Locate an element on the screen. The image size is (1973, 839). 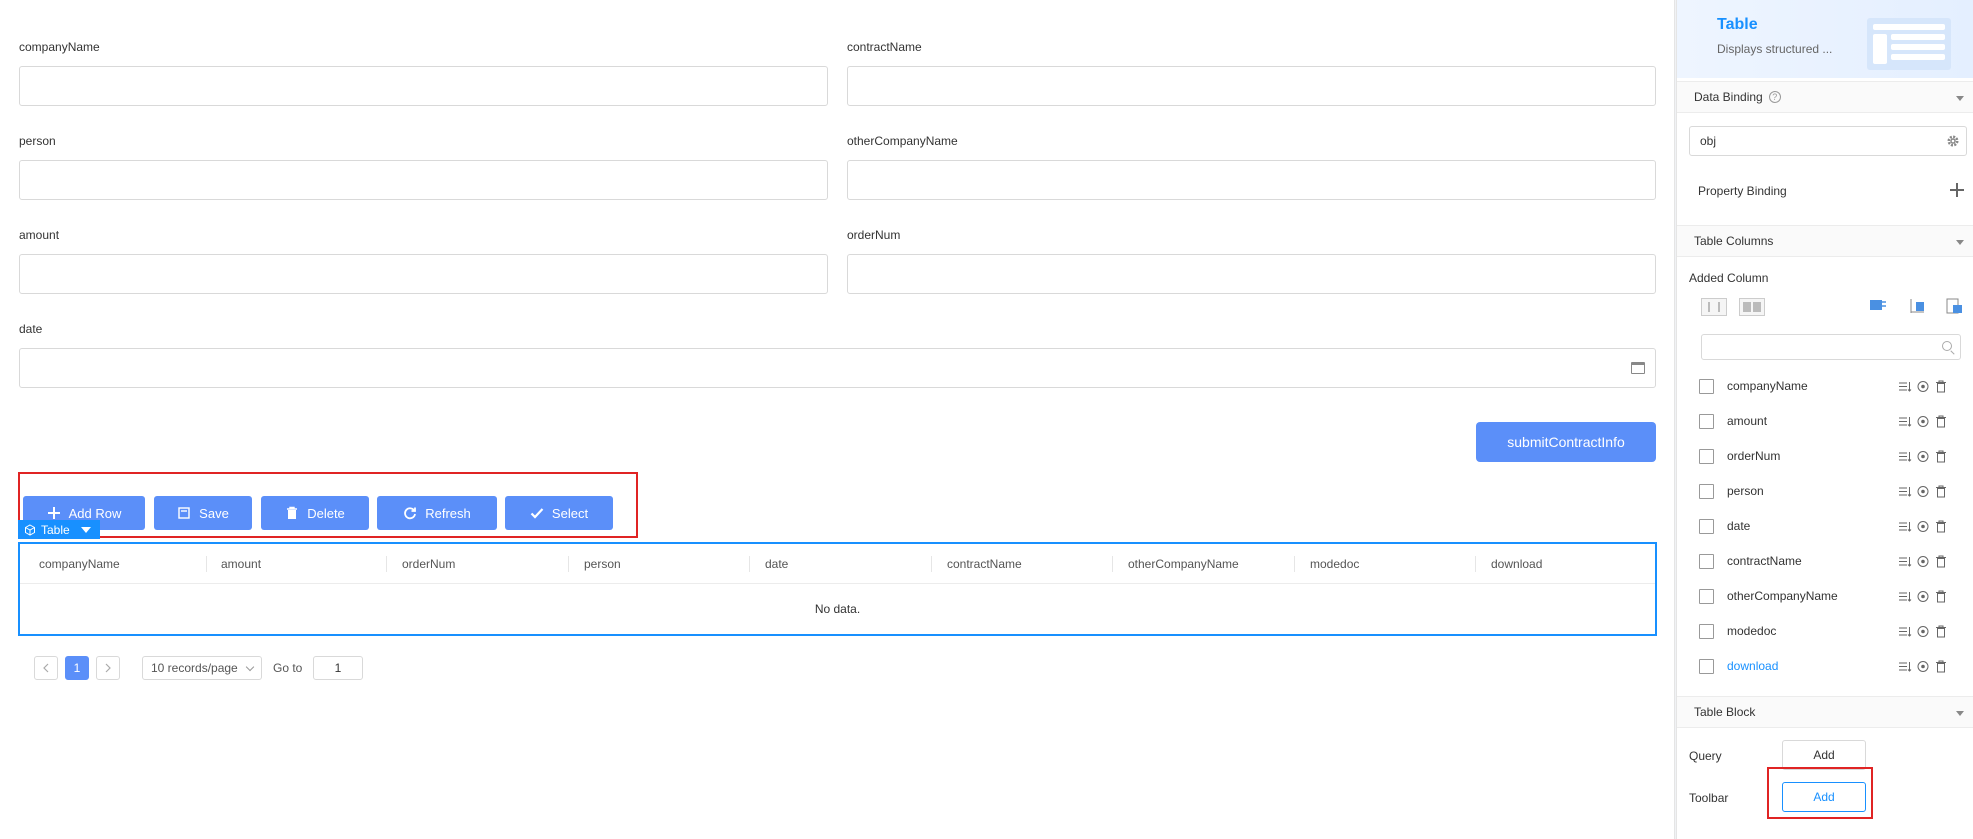
column-list-item: download is located at coordinates (1825, 665).